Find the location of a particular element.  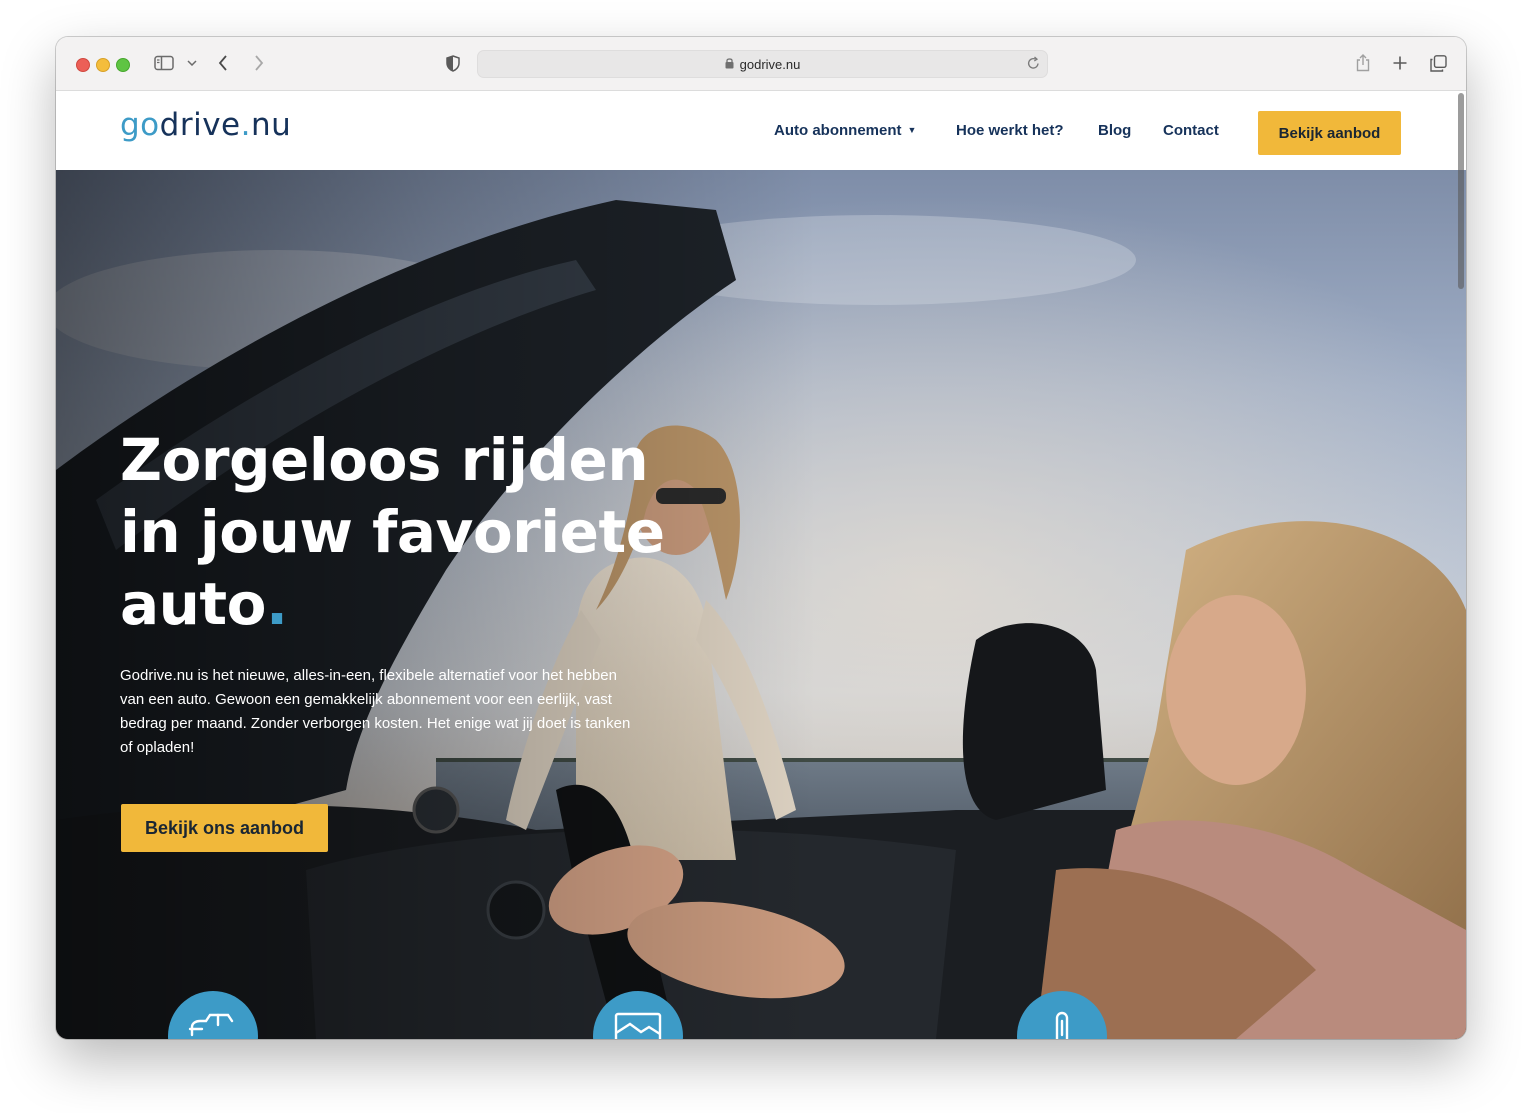

car-icon is located at coordinates (213, 1015).